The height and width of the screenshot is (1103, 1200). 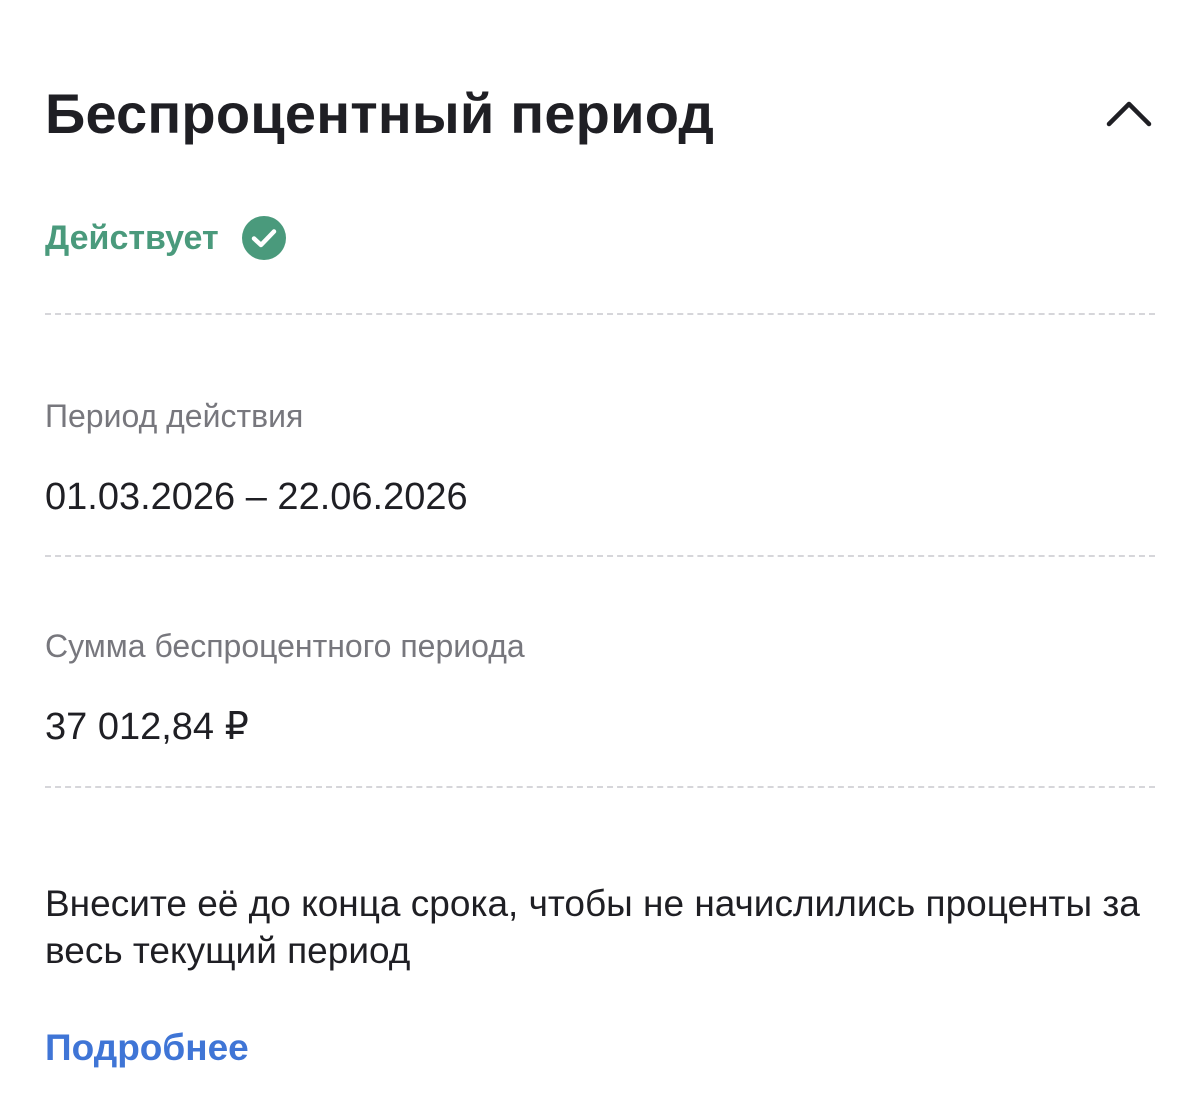 What do you see at coordinates (174, 416) in the screenshot?
I see `period-label: Период действия` at bounding box center [174, 416].